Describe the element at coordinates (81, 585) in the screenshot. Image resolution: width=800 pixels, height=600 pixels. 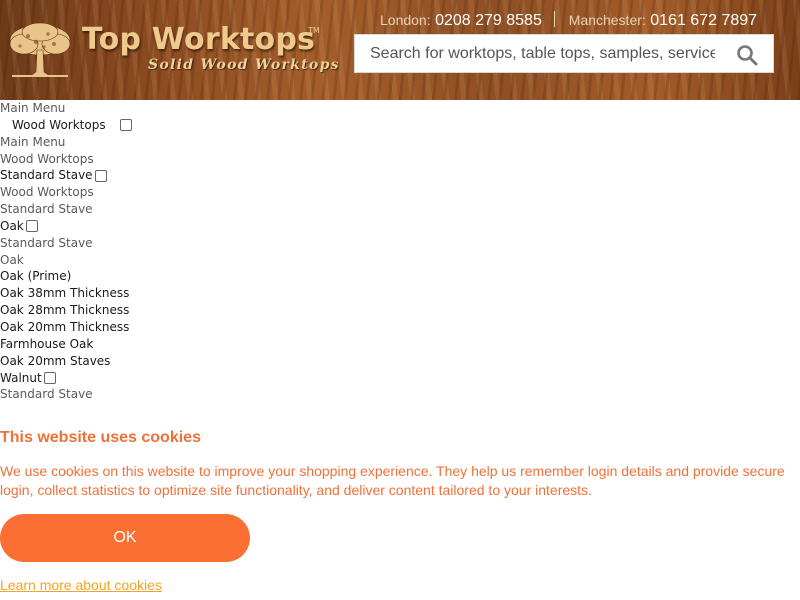
I see `learn-more-cookies-link: Learn more about cookies` at that location.